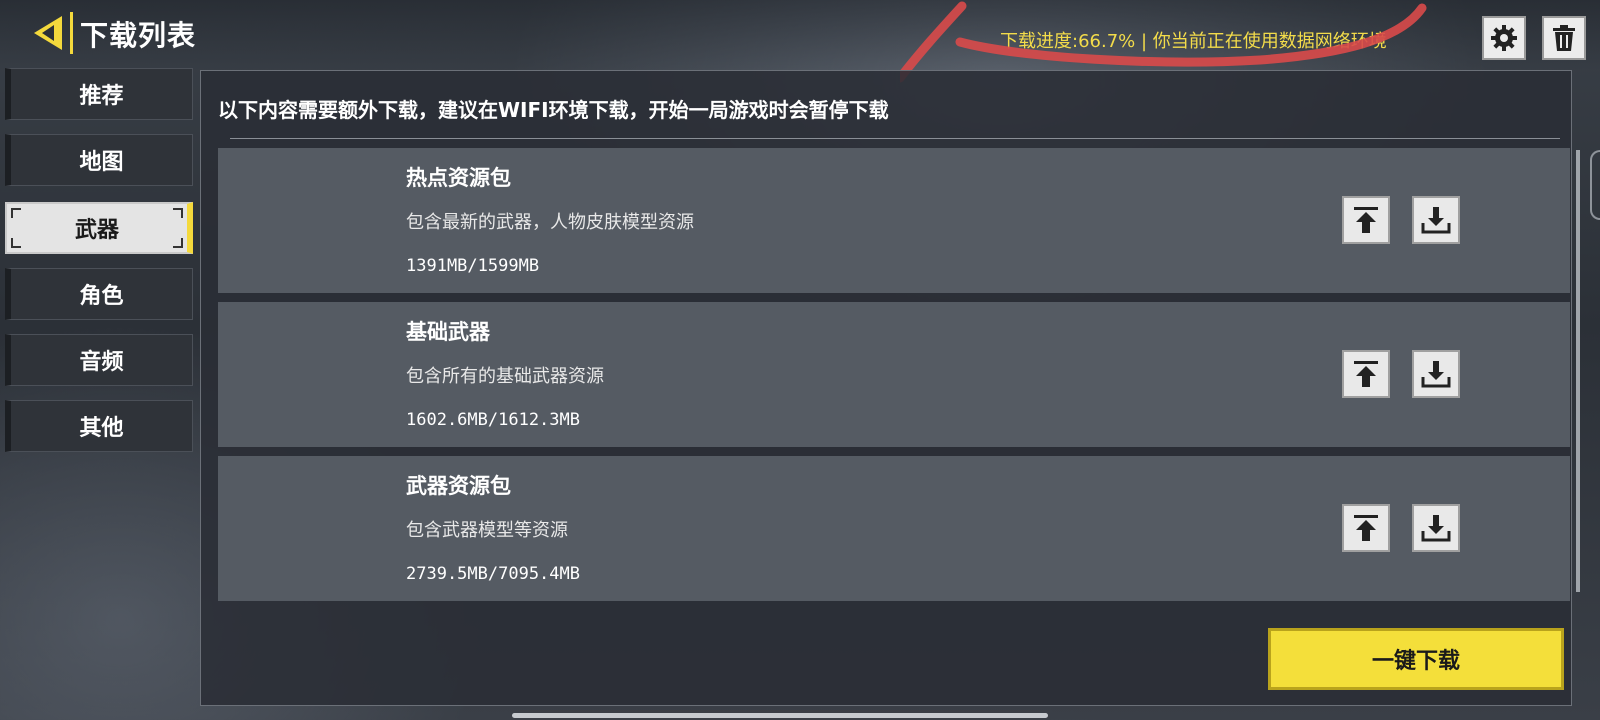  I want to click on sidebar-item-weapons: 武器, so click(99, 228).